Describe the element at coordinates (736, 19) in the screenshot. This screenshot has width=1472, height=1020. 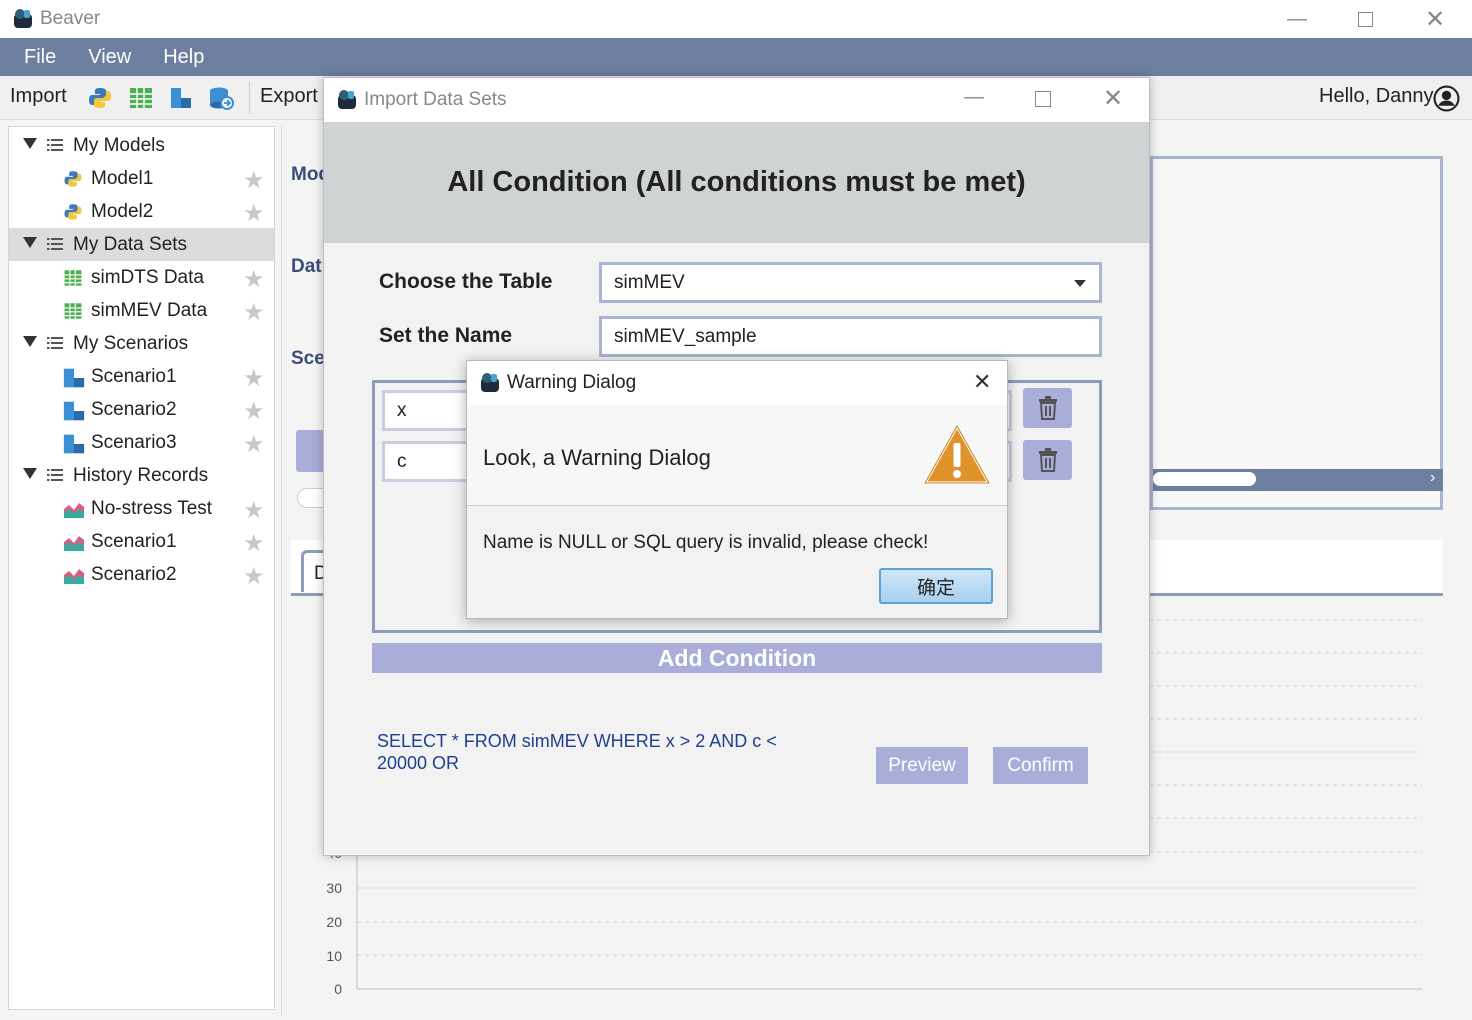
I see `app-title-bar: Beaver — ✕` at that location.